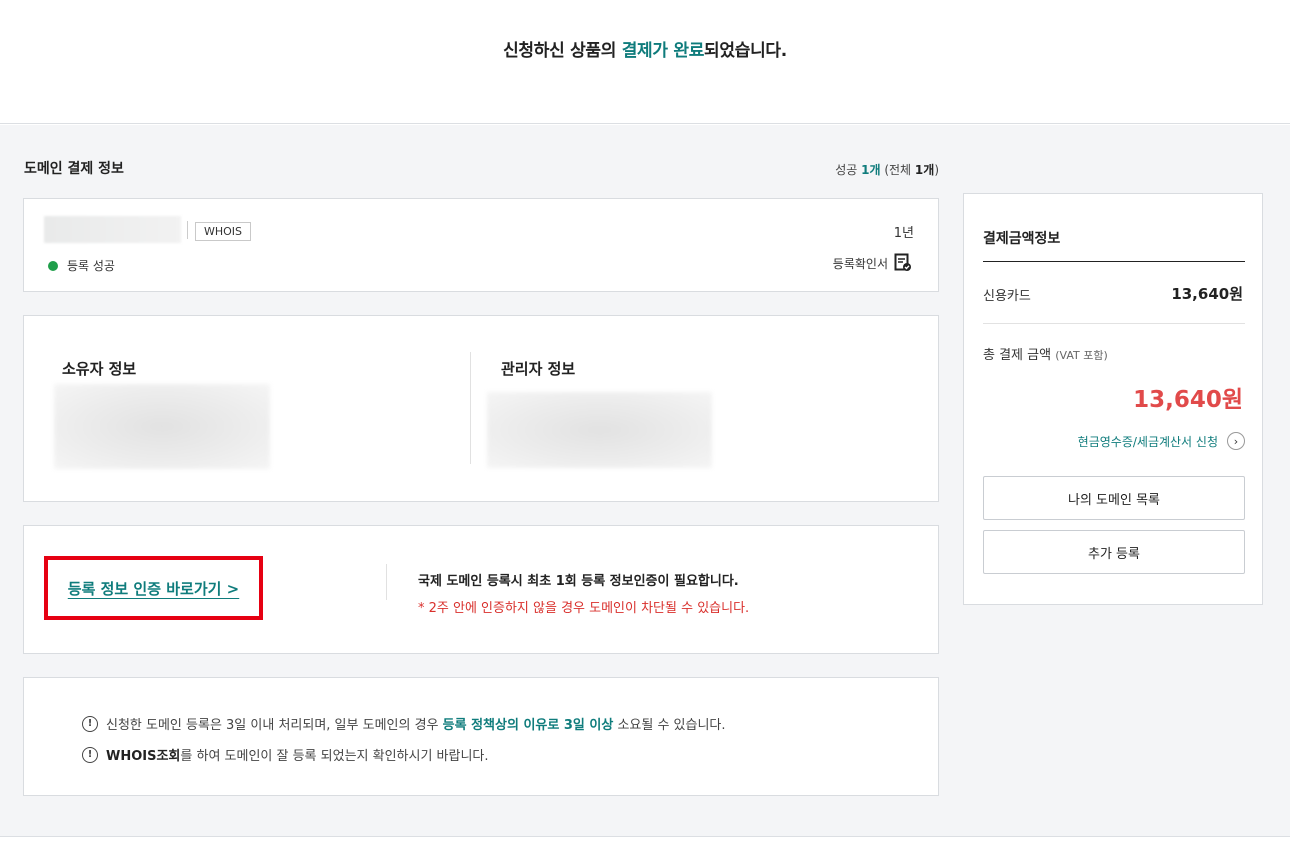  Describe the element at coordinates (74, 169) in the screenshot. I see `domain-section-title: 도메인 결제 정보` at that location.